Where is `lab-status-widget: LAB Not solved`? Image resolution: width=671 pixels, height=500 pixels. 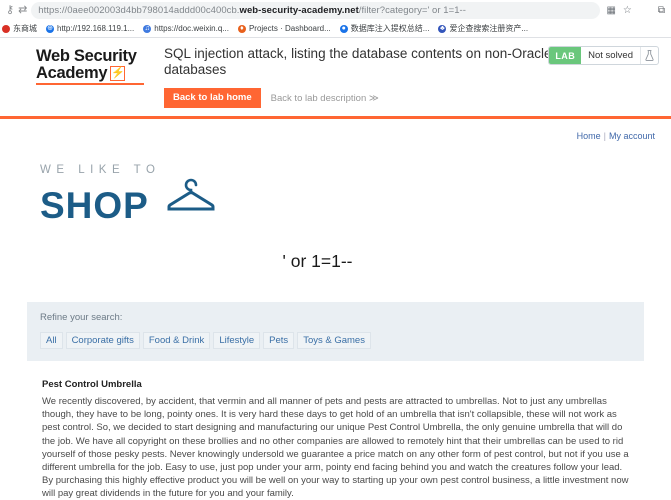 lab-status-widget: LAB Not solved is located at coordinates (603, 55).